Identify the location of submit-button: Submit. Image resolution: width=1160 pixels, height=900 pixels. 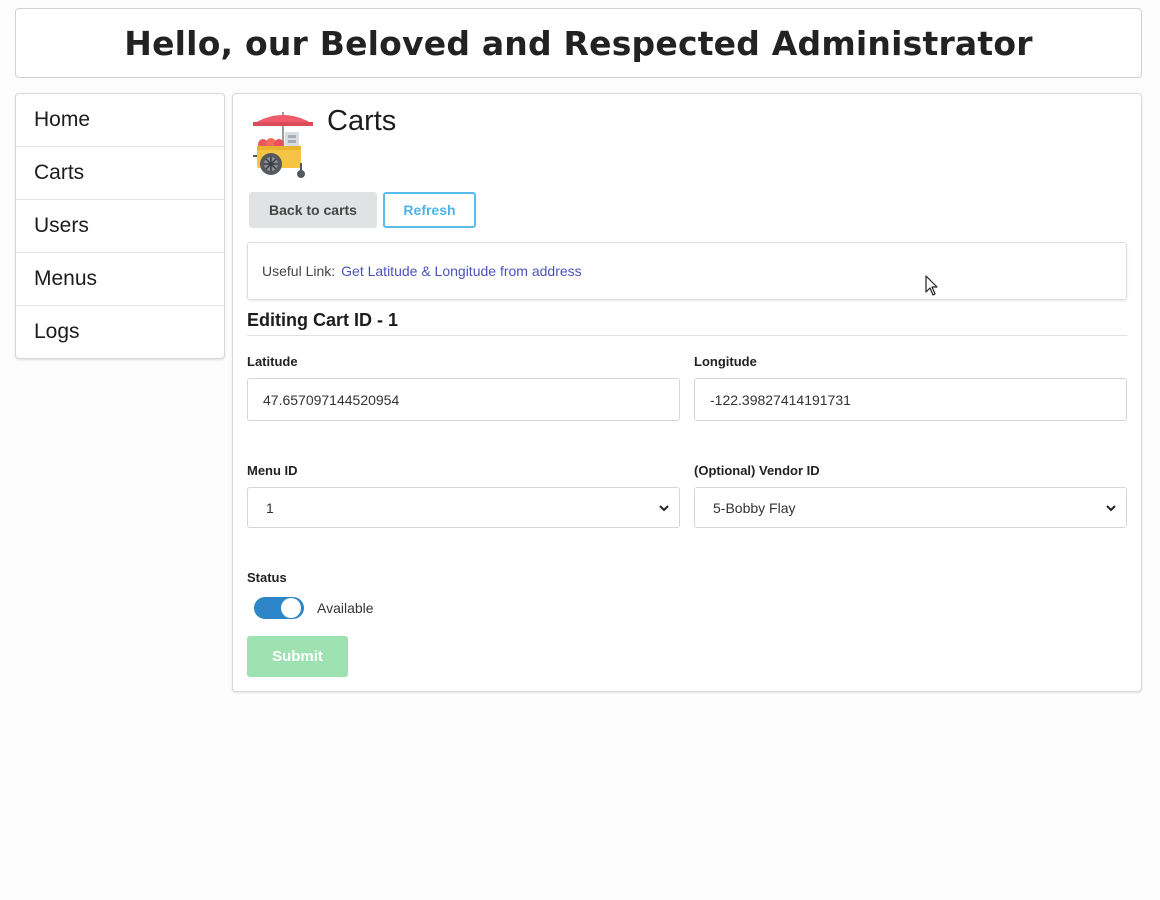
(297, 656).